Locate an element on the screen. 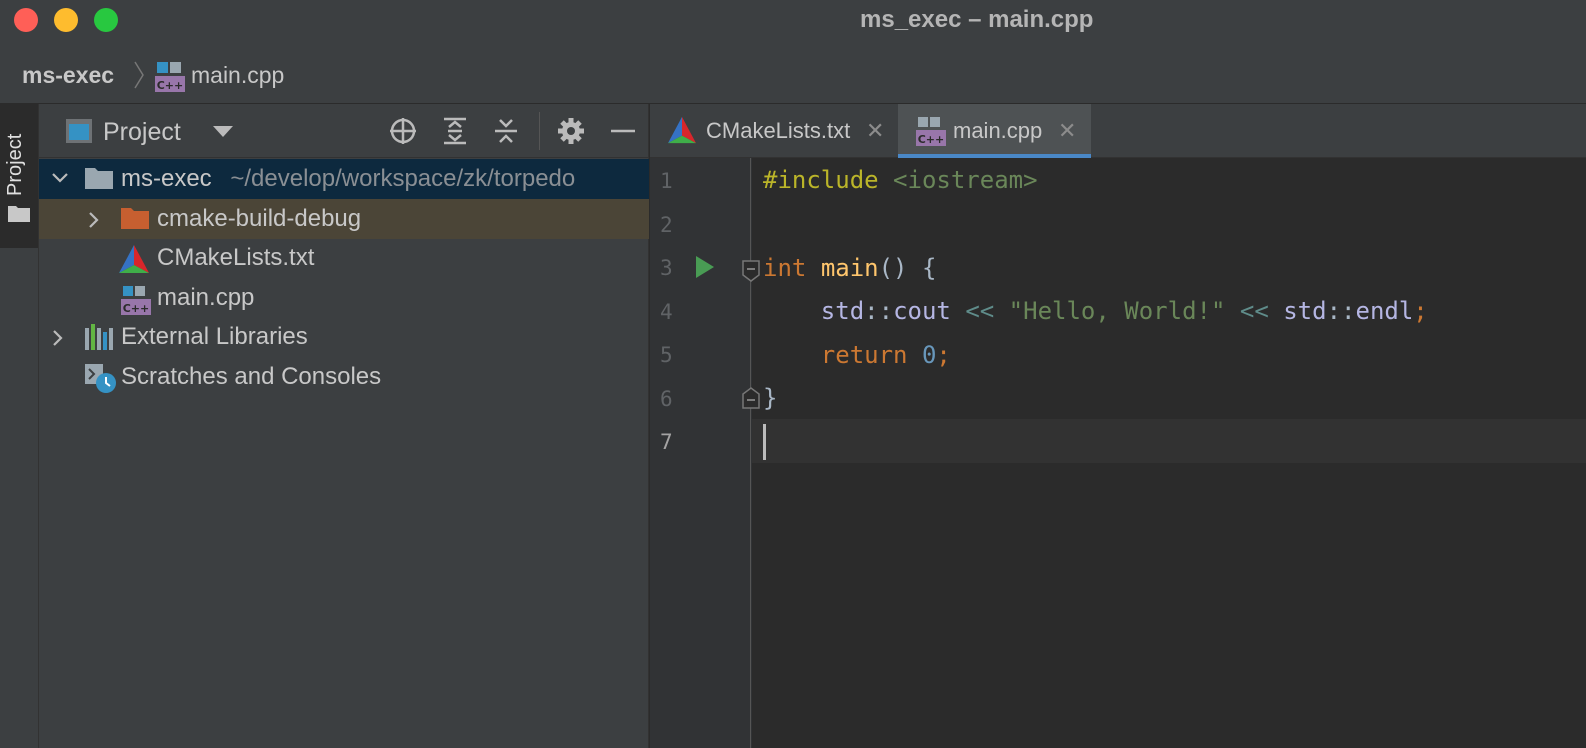 Image resolution: width=1586 pixels, height=748 pixels. tab-label: main.cpp is located at coordinates (998, 130).